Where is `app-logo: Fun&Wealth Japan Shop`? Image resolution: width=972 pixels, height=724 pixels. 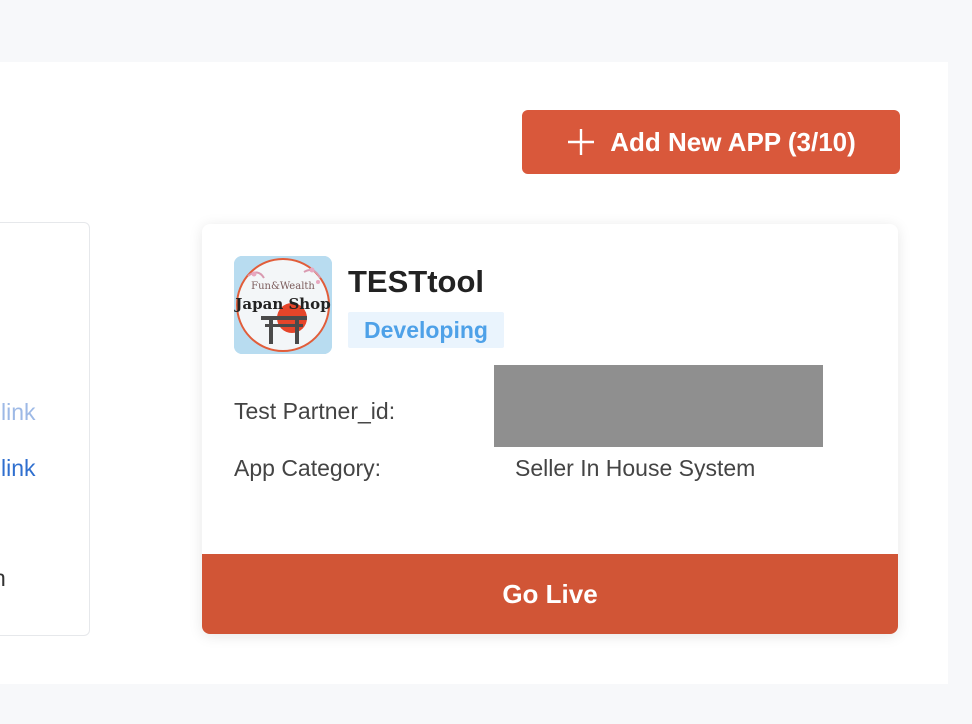
app-logo: Fun&Wealth Japan Shop is located at coordinates (283, 305).